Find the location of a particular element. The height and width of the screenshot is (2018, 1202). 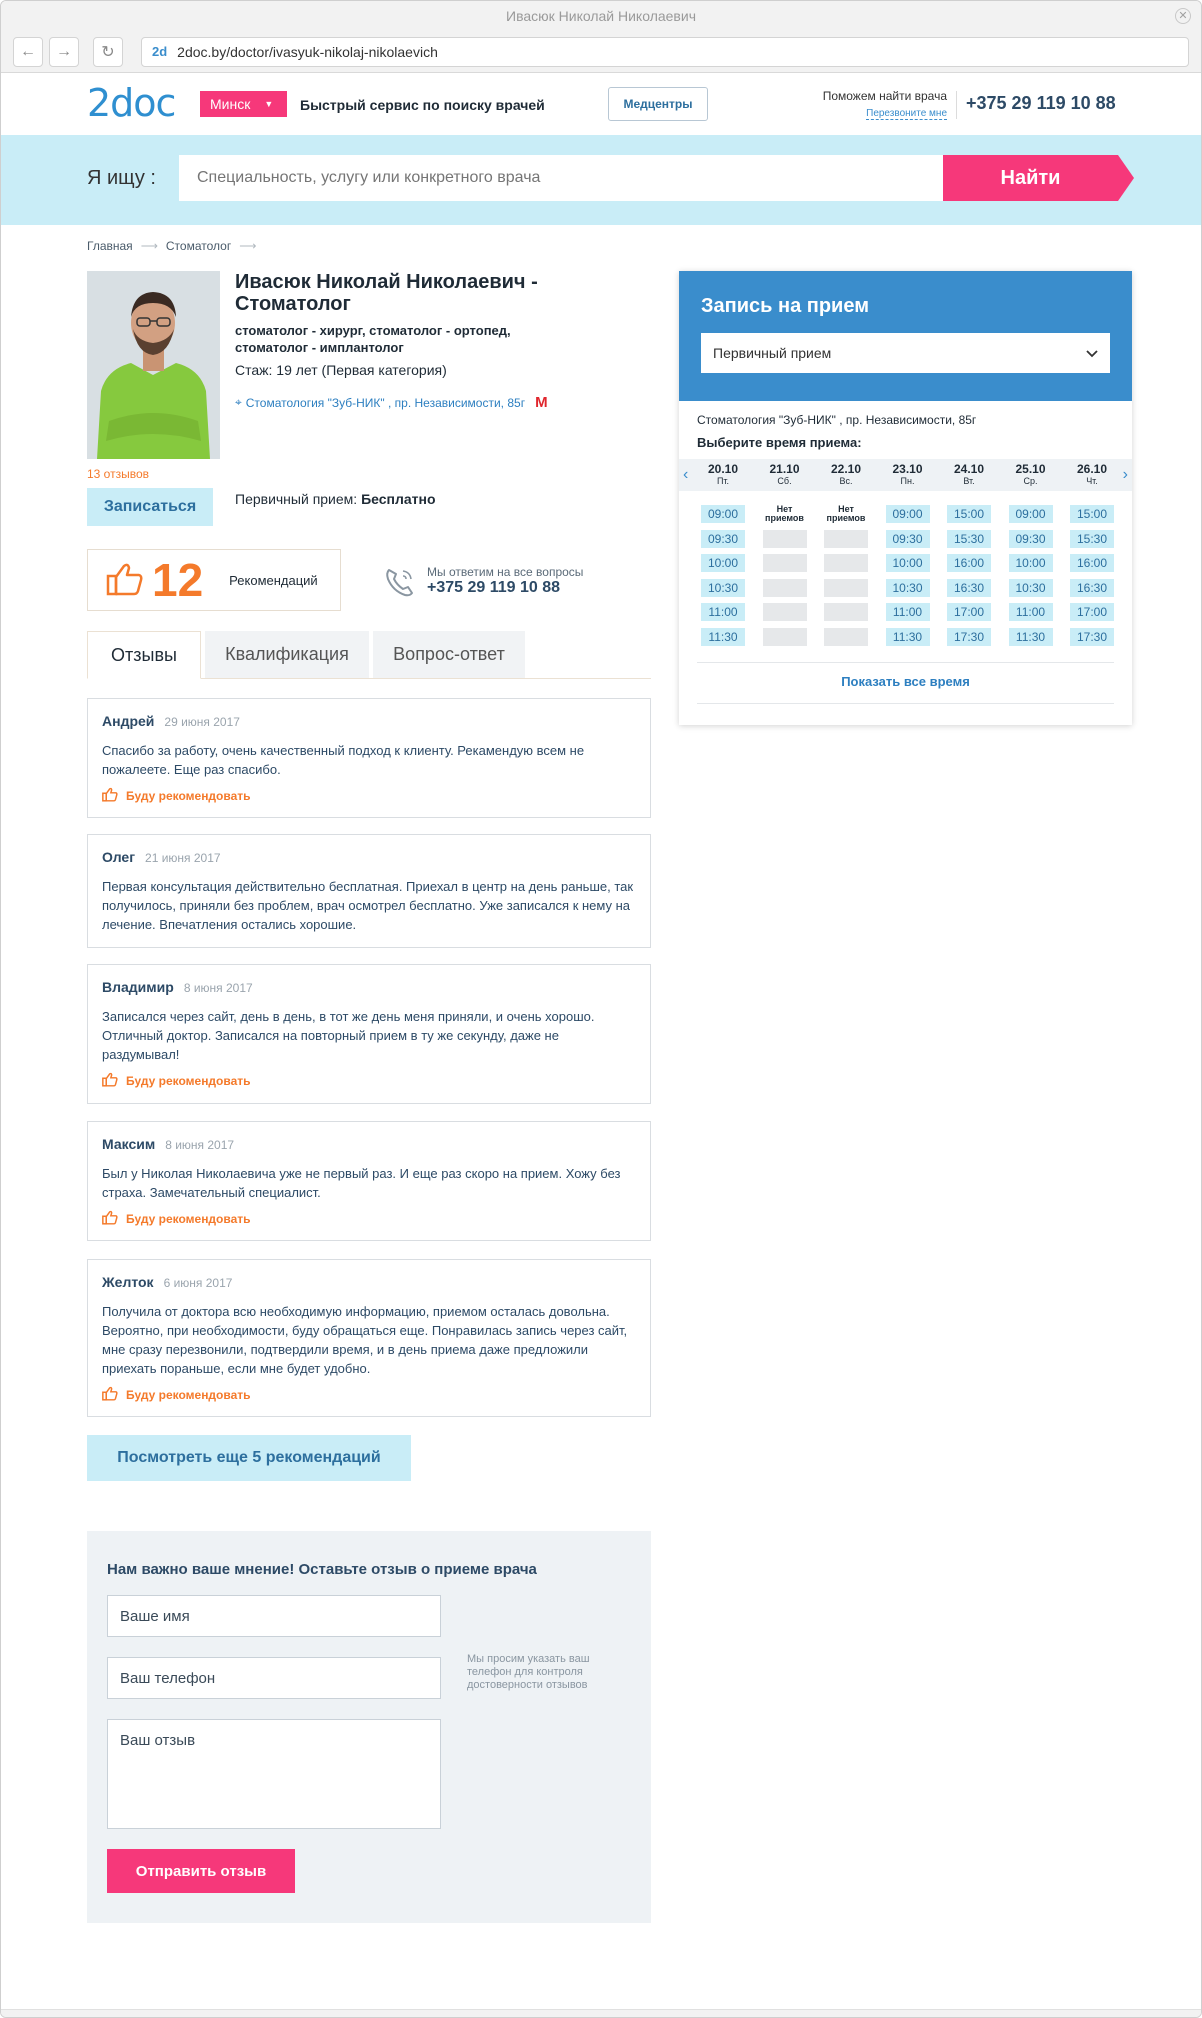

name-field: Ваше имя is located at coordinates (274, 1616).